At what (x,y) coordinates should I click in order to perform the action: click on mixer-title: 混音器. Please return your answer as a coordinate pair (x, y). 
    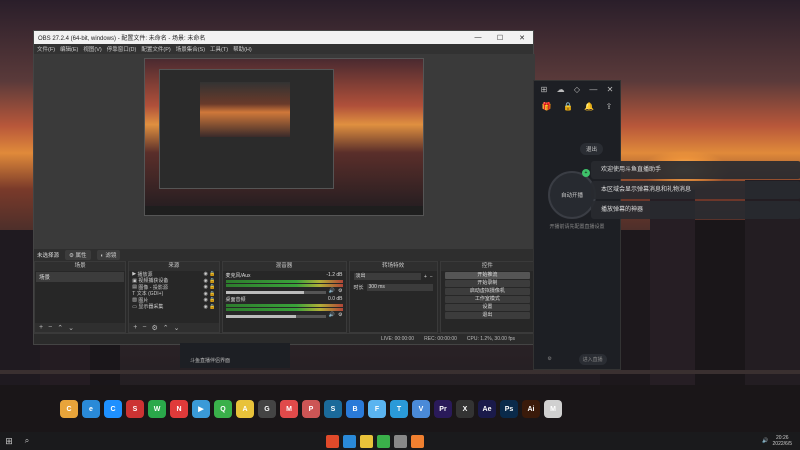
    Looking at the image, I should click on (284, 266).